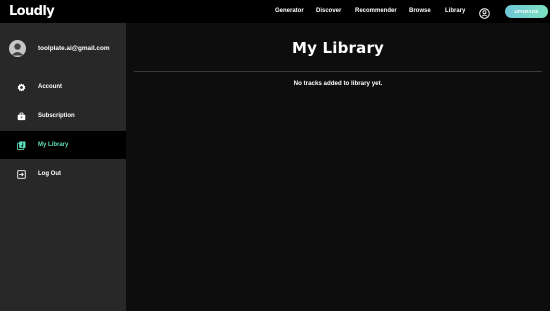  Describe the element at coordinates (21, 116) in the screenshot. I see `briefcase-icon` at that location.